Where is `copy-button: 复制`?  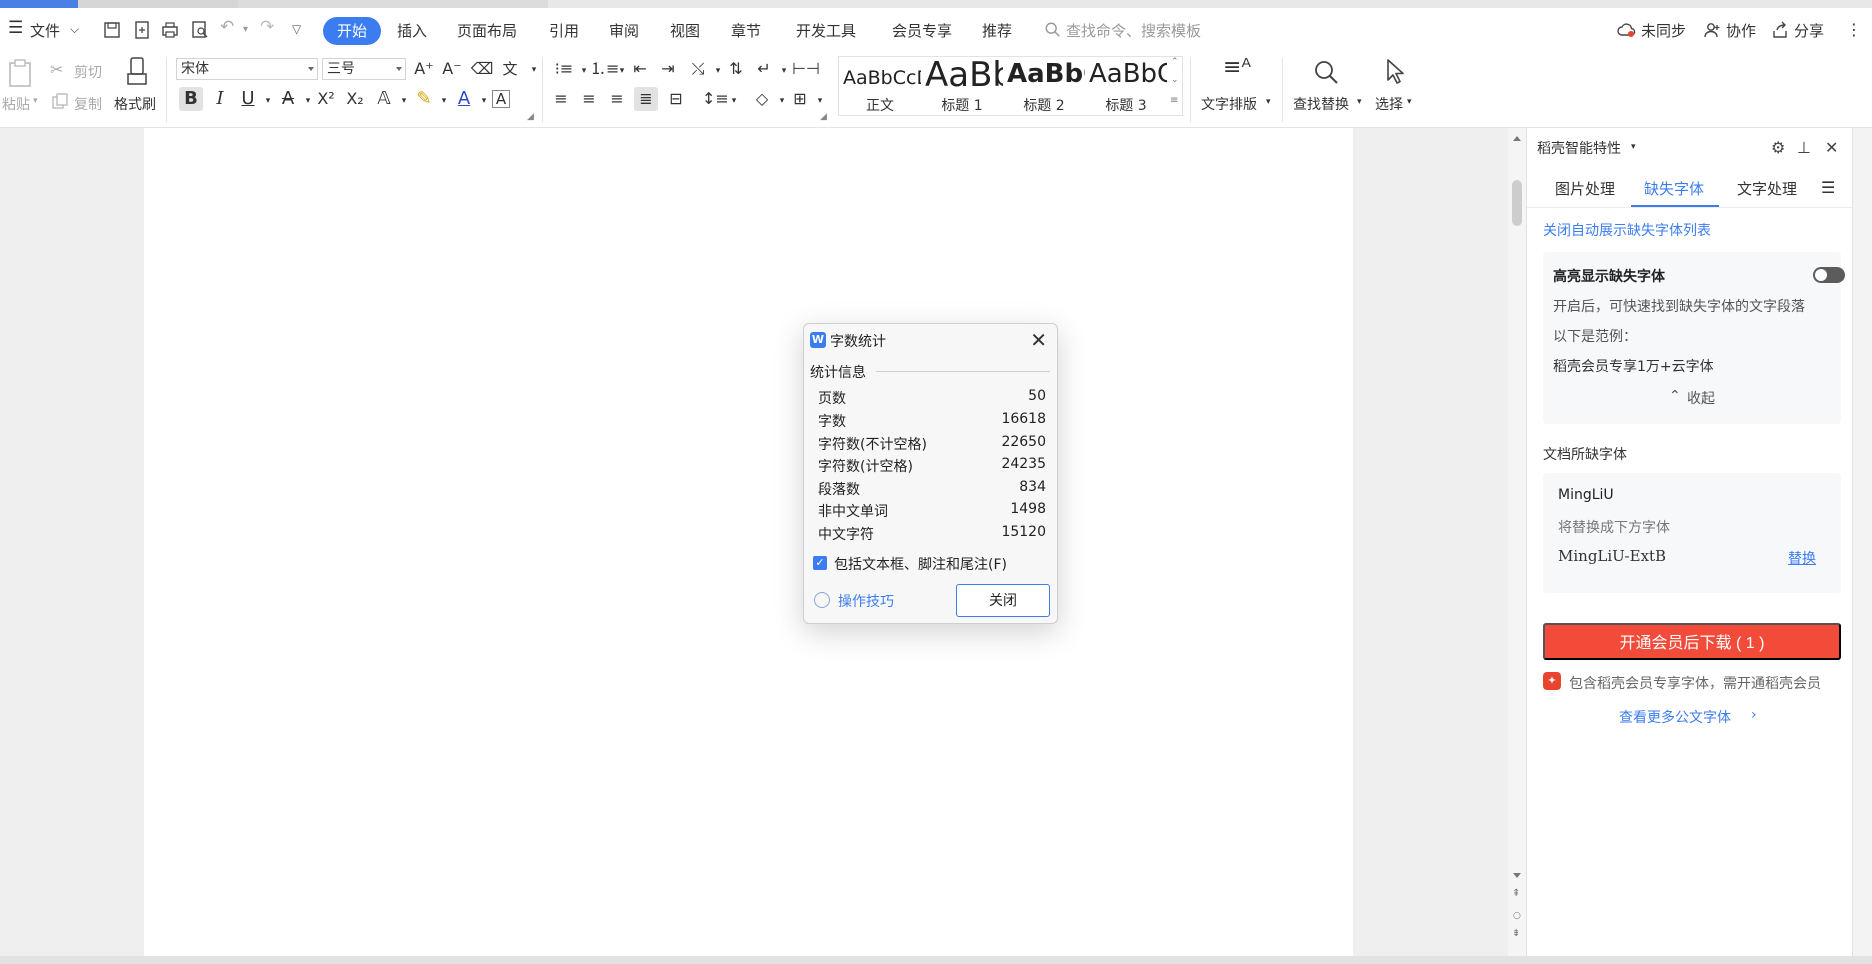 copy-button: 复制 is located at coordinates (88, 104).